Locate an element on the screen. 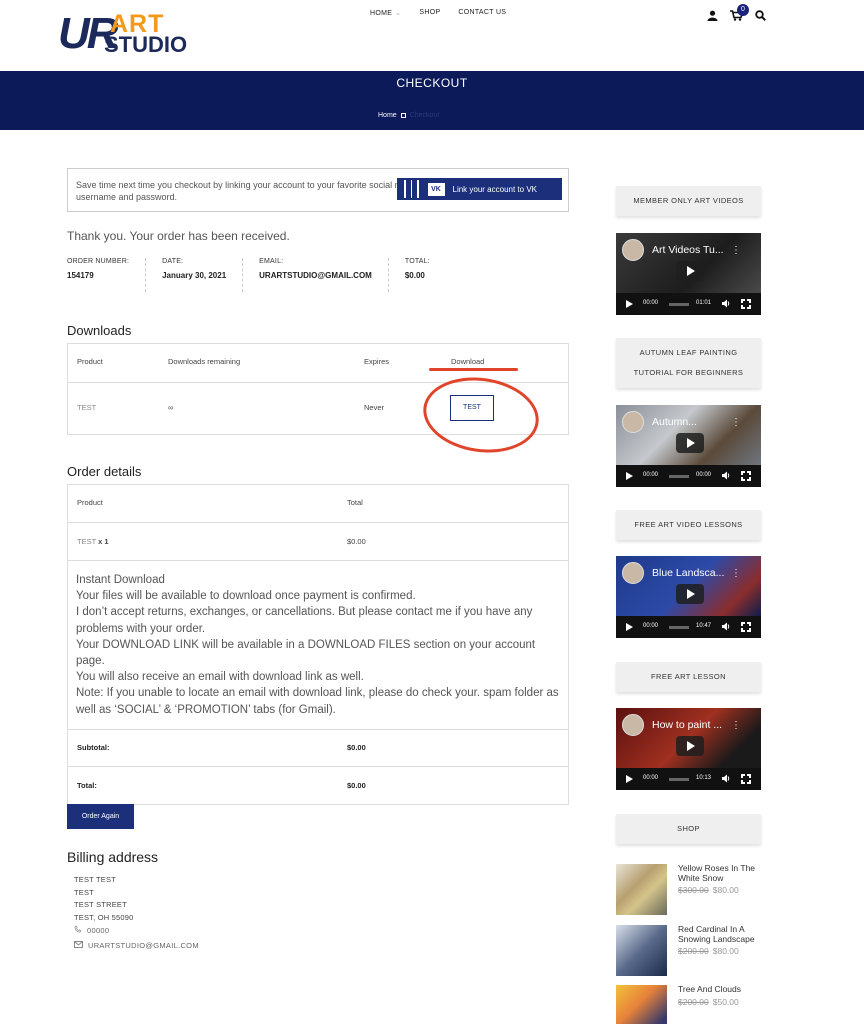 The image size is (864, 1024). video-player: How to paint ... ⋮ 00:00 10:13 is located at coordinates (688, 749).